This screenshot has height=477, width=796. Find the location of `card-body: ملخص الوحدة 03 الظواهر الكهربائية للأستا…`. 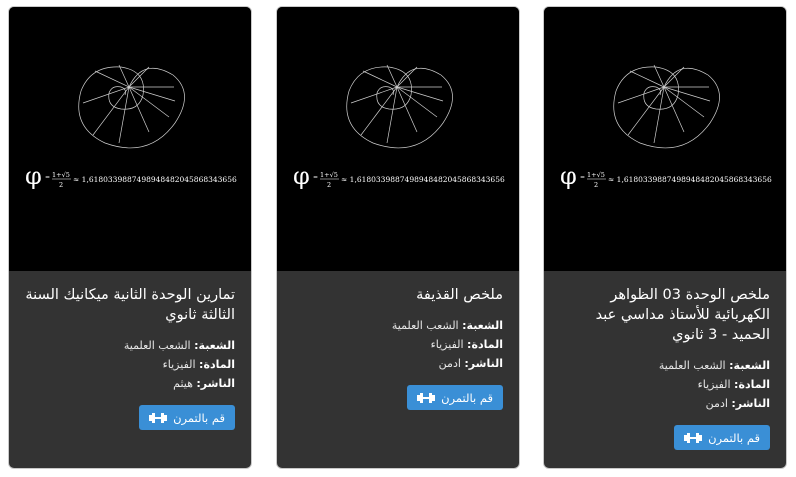

card-body: ملخص الوحدة 03 الظواهر الكهربائية للأستا… is located at coordinates (665, 369).